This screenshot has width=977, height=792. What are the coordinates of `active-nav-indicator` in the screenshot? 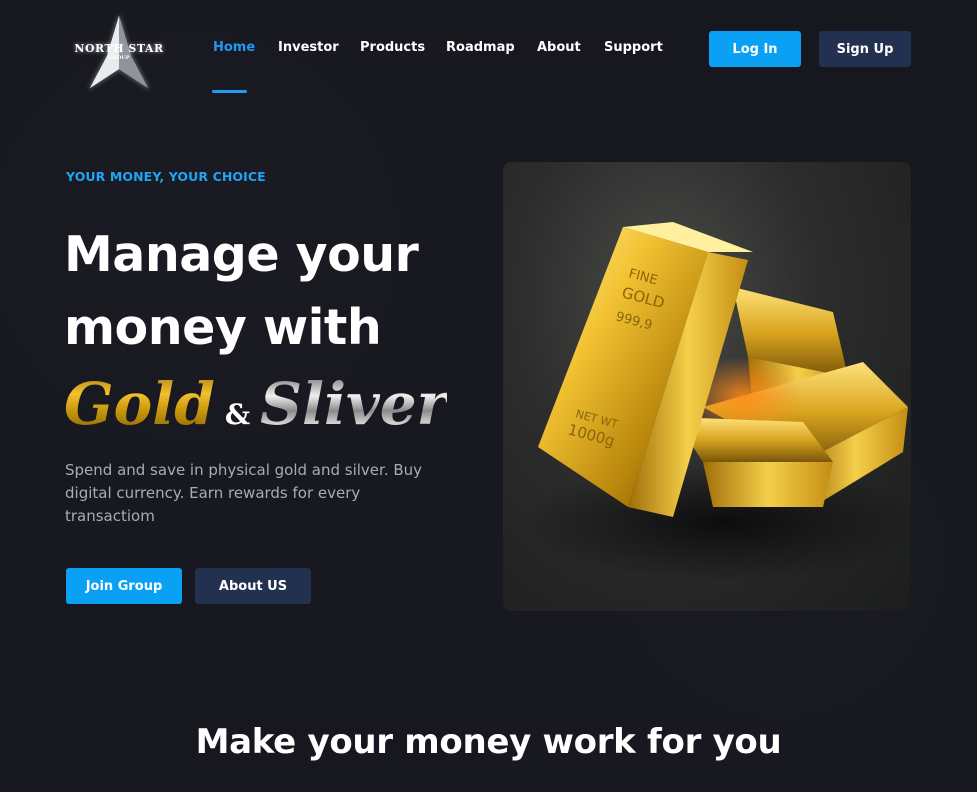 It's located at (229, 91).